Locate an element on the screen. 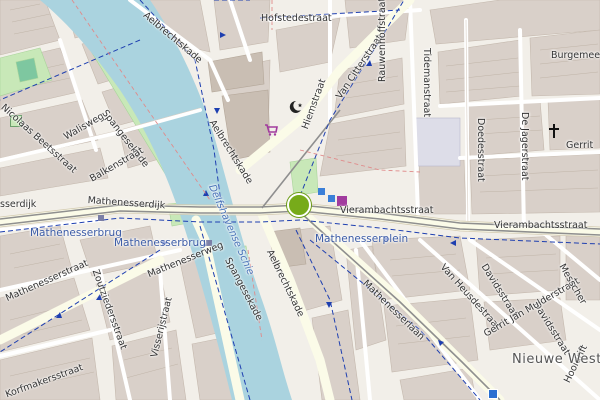 This screenshot has width=600, height=400. shopping-cart-icon is located at coordinates (271, 130).